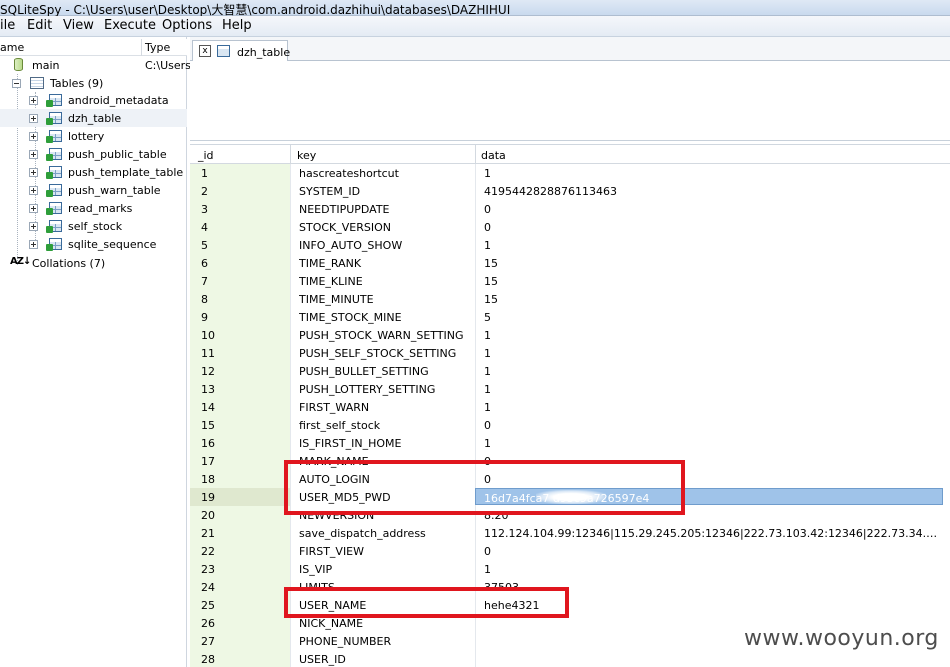 Image resolution: width=950 pixels, height=667 pixels. I want to click on table-row: 13 PUSH_LOTTERY_SETTING 1, so click(570, 389).